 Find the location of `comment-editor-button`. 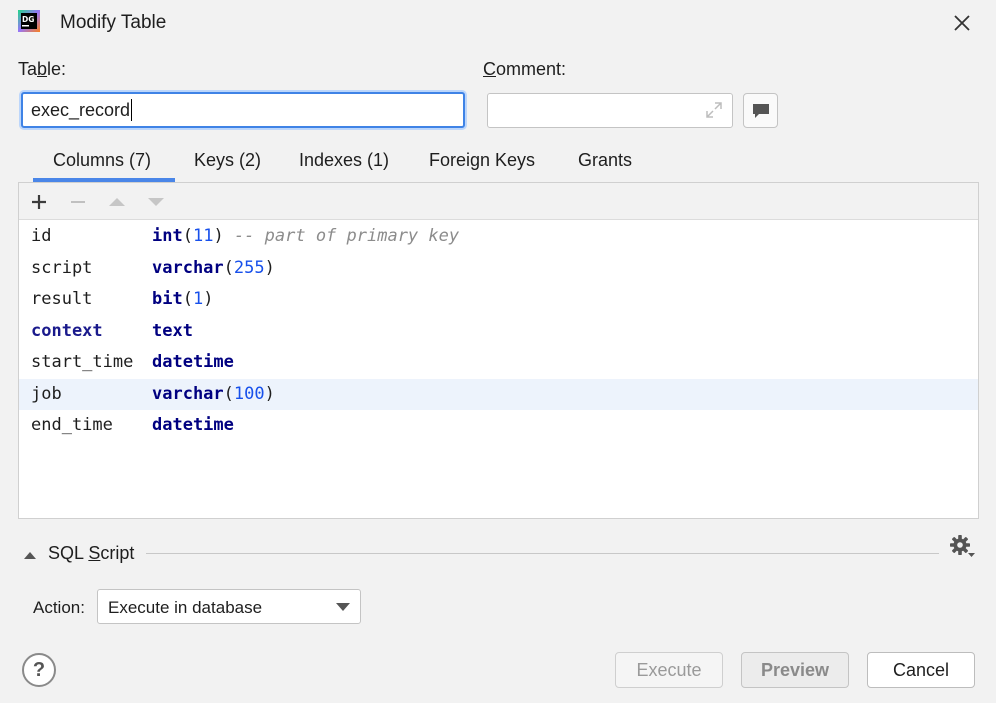

comment-editor-button is located at coordinates (760, 110).